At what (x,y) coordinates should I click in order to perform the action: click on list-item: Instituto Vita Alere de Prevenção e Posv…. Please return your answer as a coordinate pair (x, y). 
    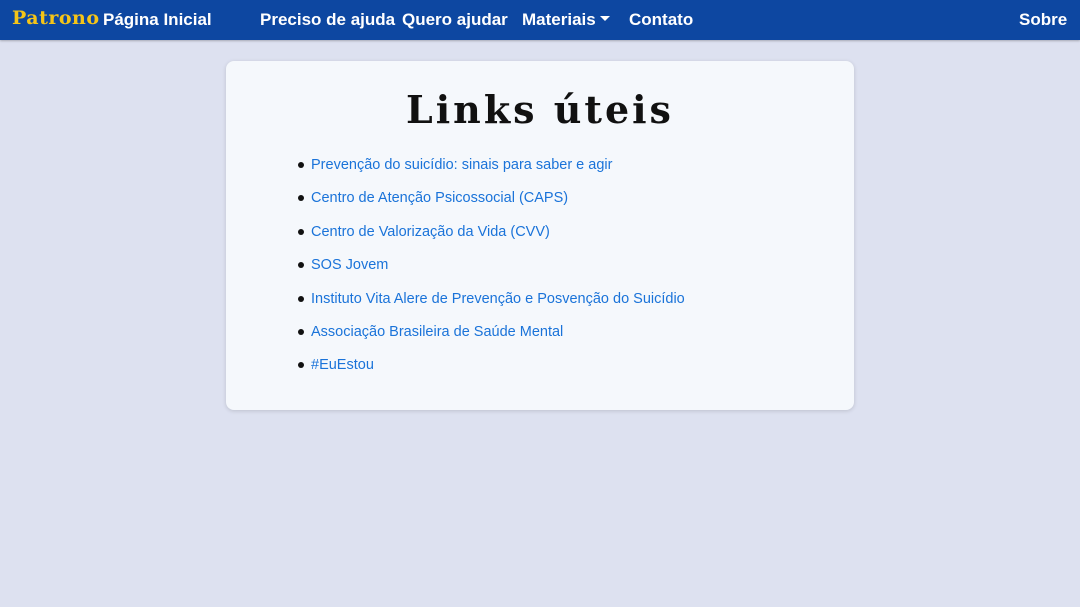
    Looking at the image, I should click on (490, 302).